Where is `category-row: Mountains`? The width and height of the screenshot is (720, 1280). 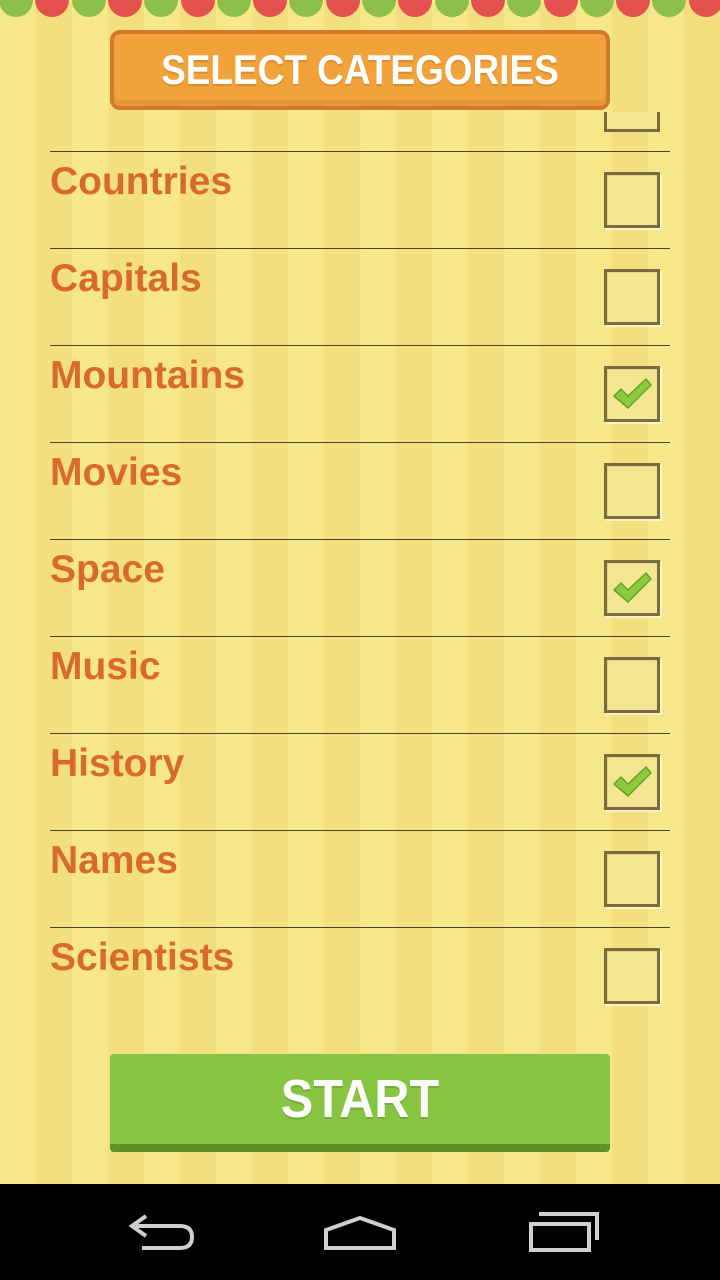
category-row: Mountains is located at coordinates (360, 393).